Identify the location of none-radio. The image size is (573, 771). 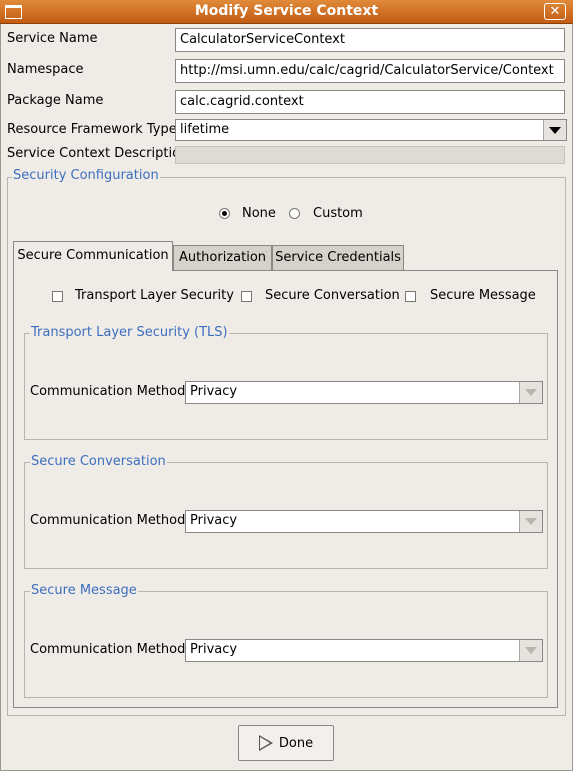
(224, 213).